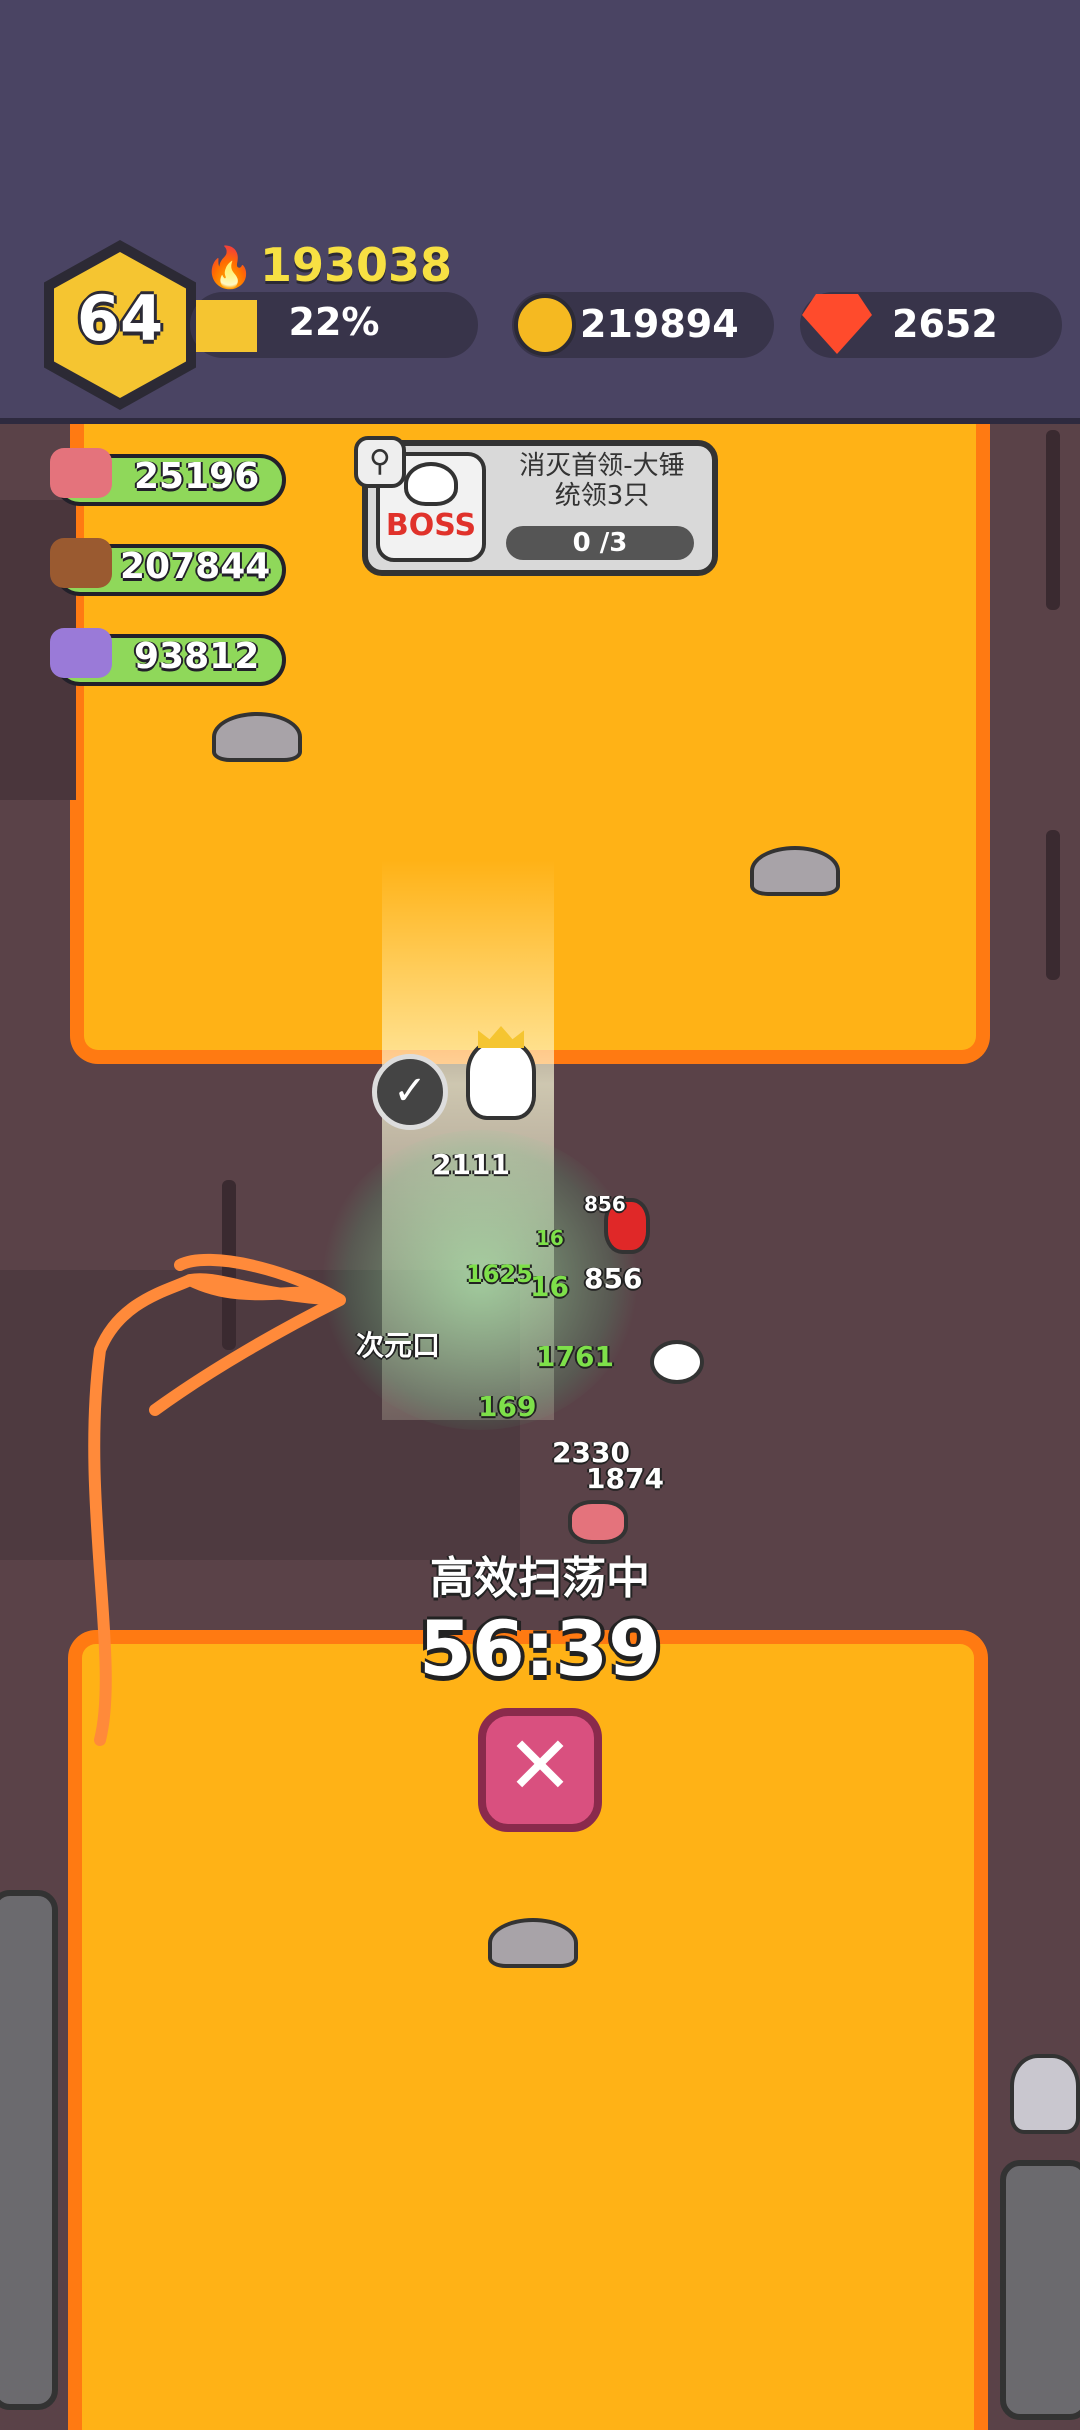 The image size is (1080, 2430). What do you see at coordinates (229, 268) in the screenshot?
I see `flame-icon: 🔥` at bounding box center [229, 268].